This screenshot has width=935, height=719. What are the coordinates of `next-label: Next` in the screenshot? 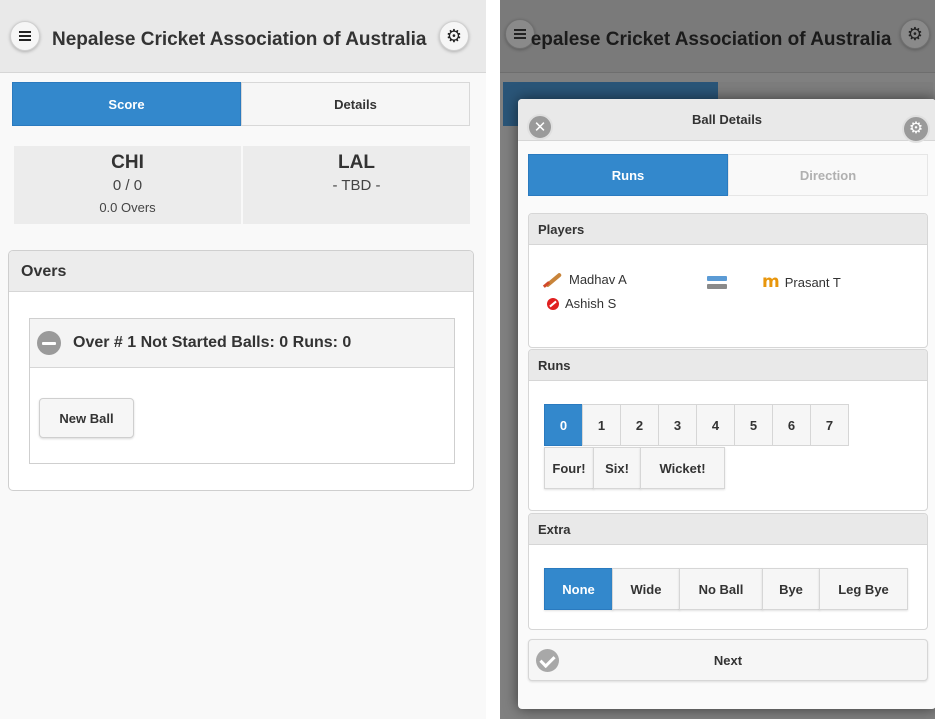 It's located at (728, 660).